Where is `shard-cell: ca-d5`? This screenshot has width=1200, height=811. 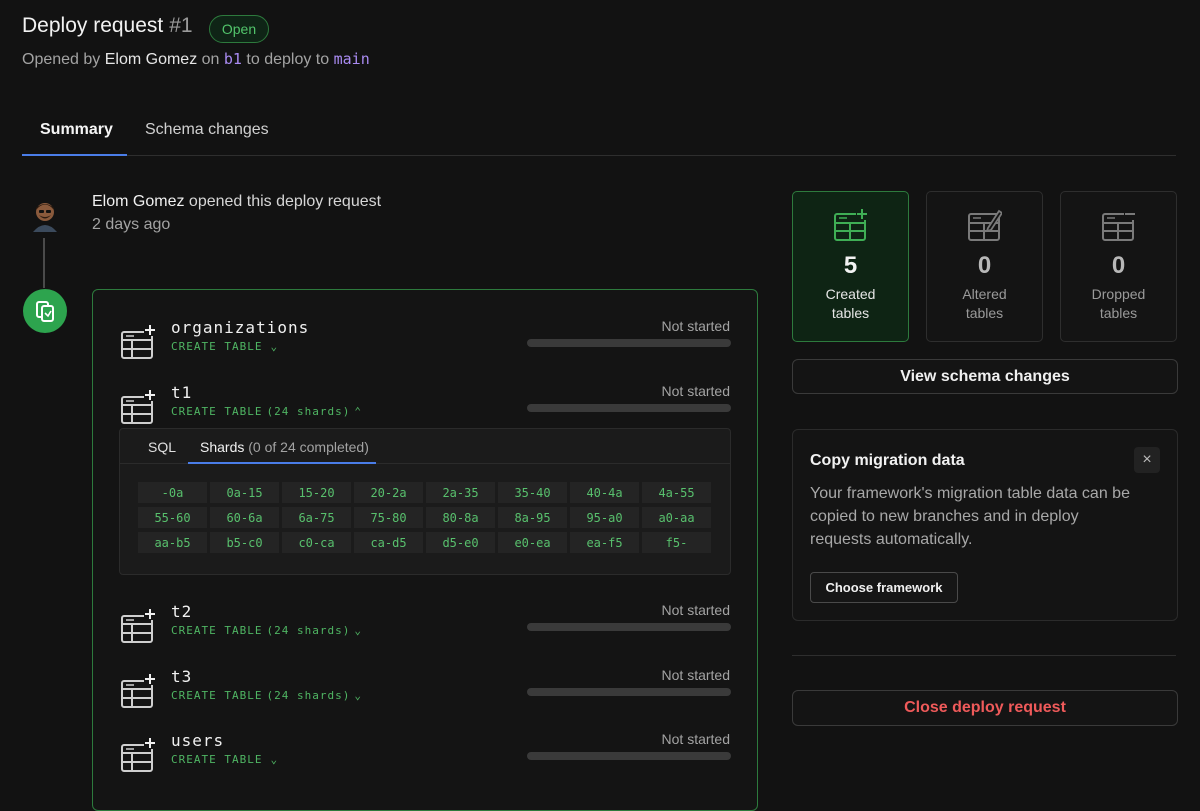 shard-cell: ca-d5 is located at coordinates (388, 542).